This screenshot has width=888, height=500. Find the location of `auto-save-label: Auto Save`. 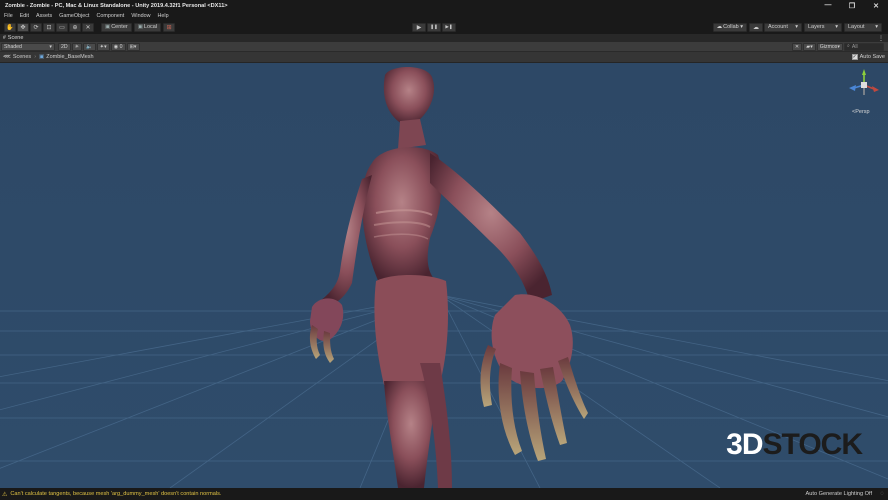

auto-save-label: Auto Save is located at coordinates (872, 57).